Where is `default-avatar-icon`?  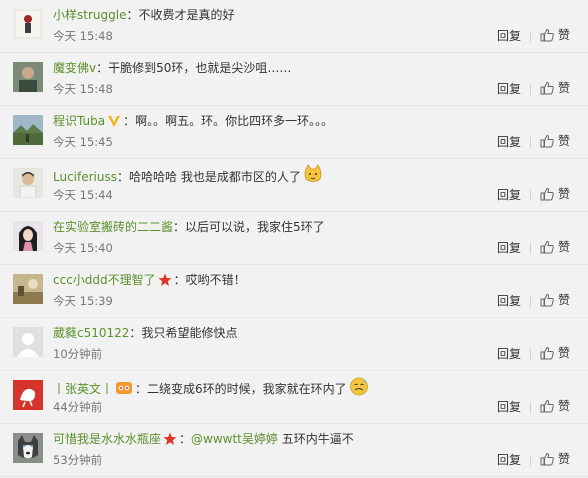 default-avatar-icon is located at coordinates (28, 342).